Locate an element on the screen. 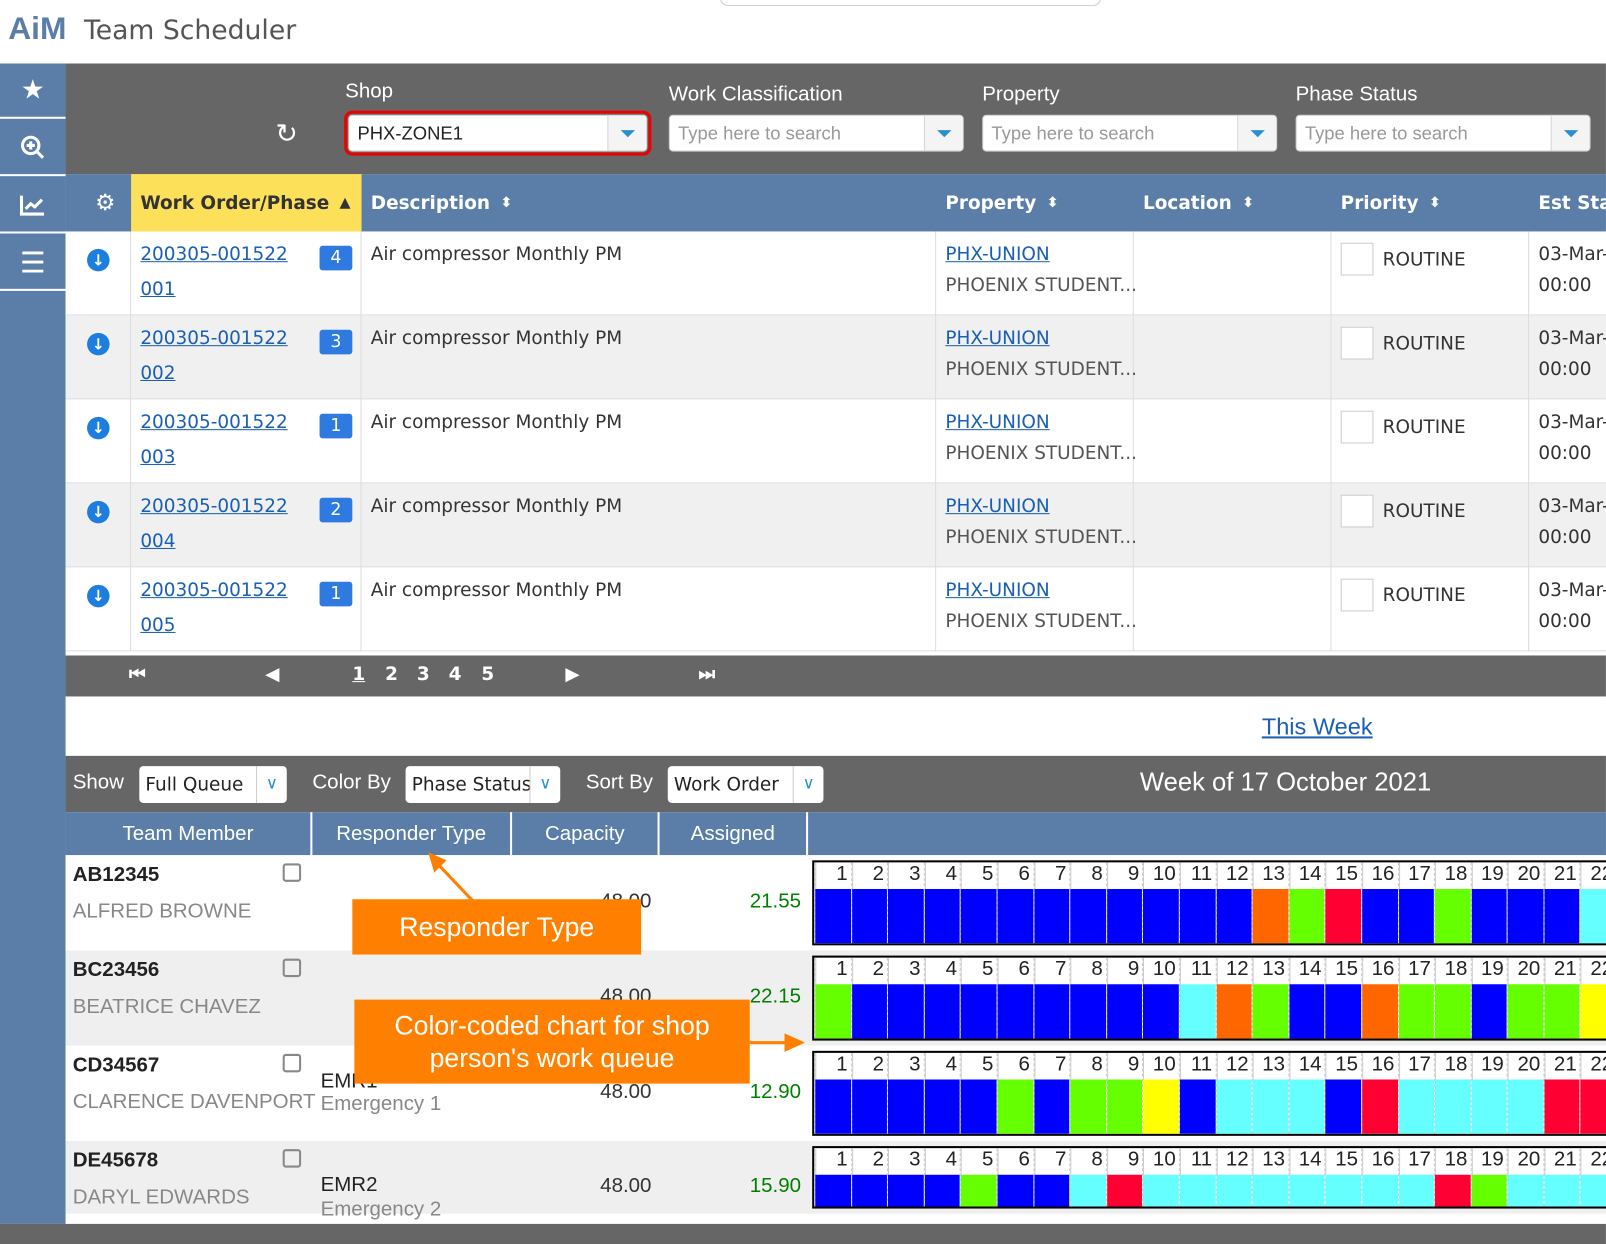 This screenshot has width=1606, height=1244. color-by-select: Phase Status ∨ is located at coordinates (483, 784).